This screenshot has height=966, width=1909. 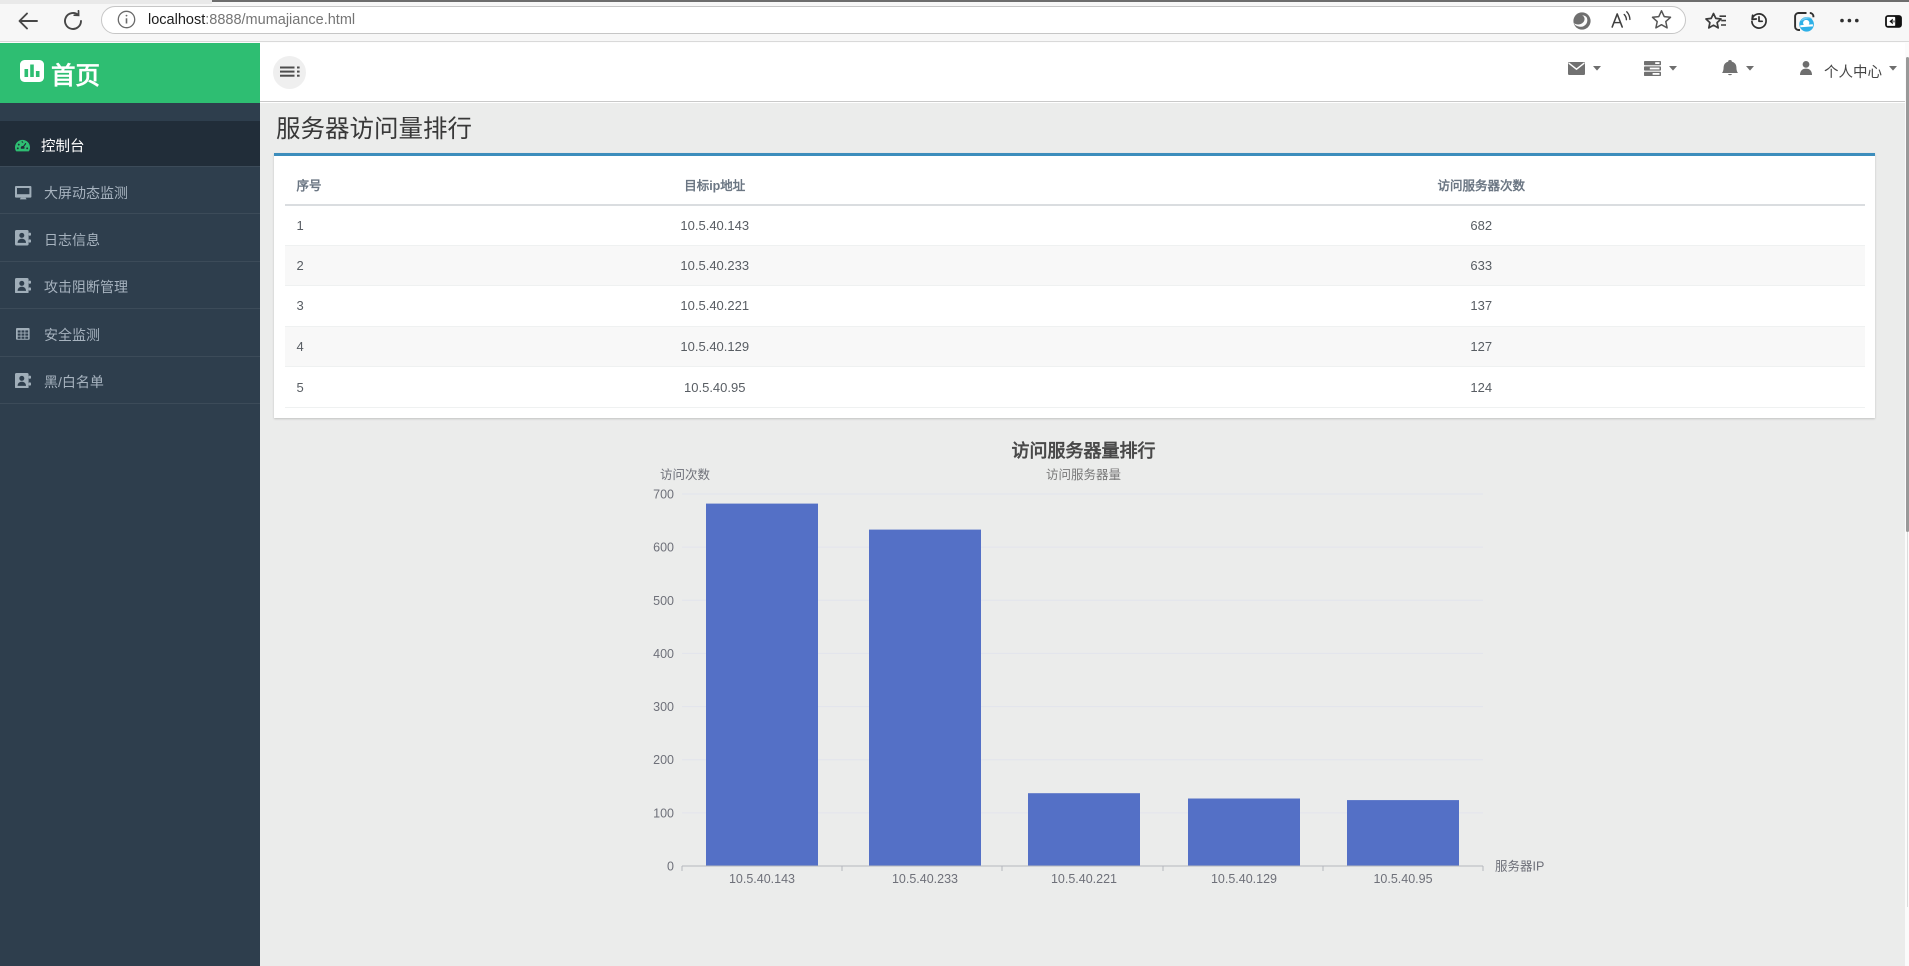 What do you see at coordinates (1084, 879) in the screenshot?
I see `svg-text: 10.5.40.221` at bounding box center [1084, 879].